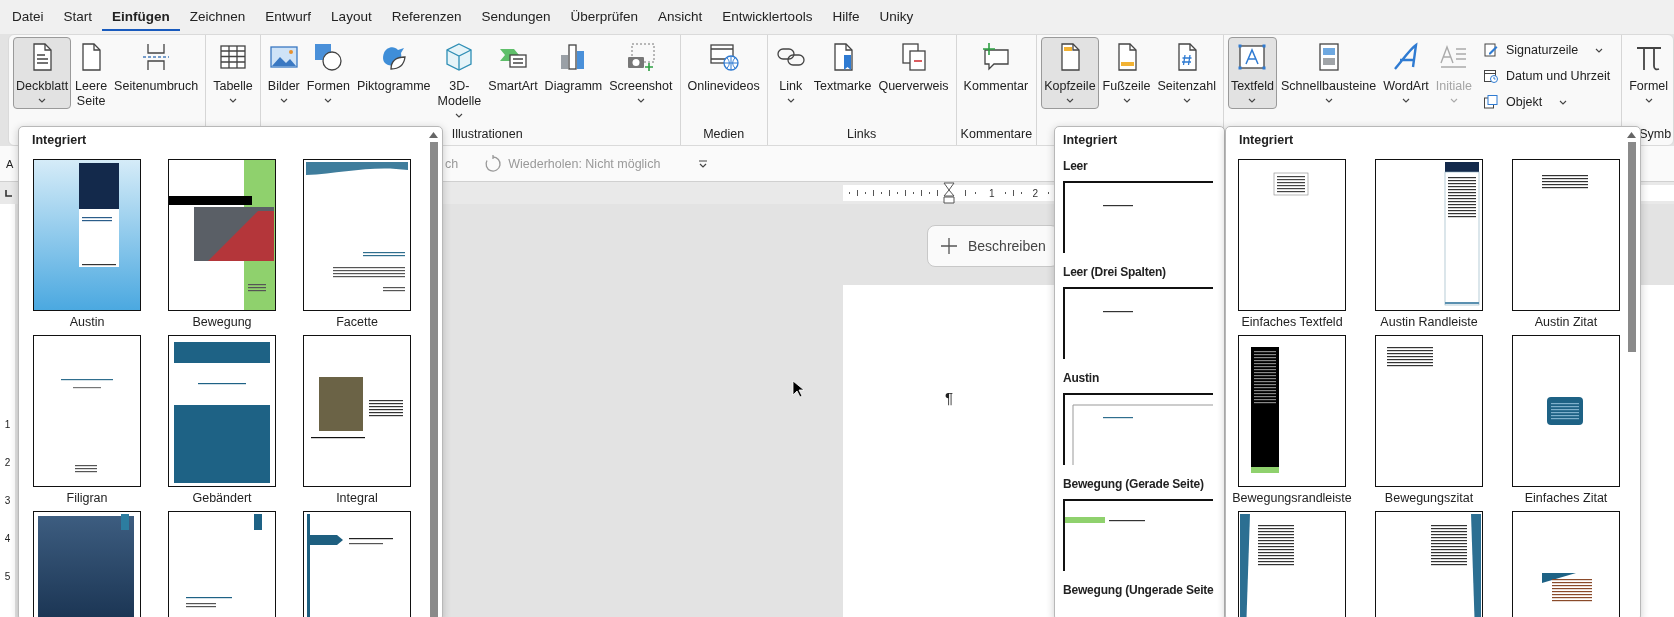 This screenshot has width=1674, height=617. Describe the element at coordinates (393, 73) in the screenshot. I see `ribbon-button: Piktogramme` at that location.